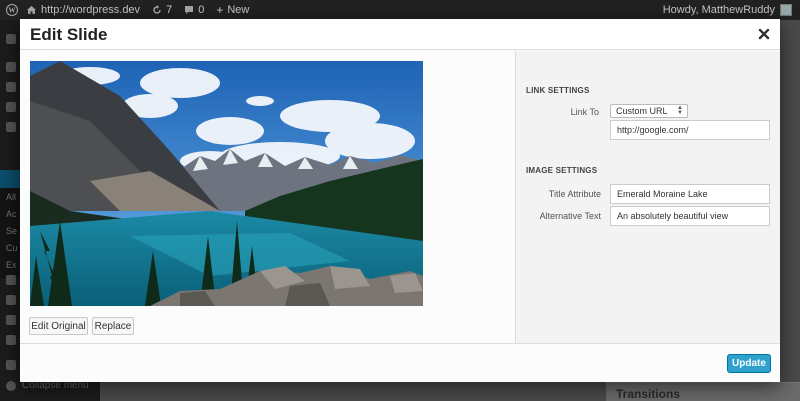 The height and width of the screenshot is (401, 800). Describe the element at coordinates (11, 39) in the screenshot. I see `dashboard-icon` at that location.